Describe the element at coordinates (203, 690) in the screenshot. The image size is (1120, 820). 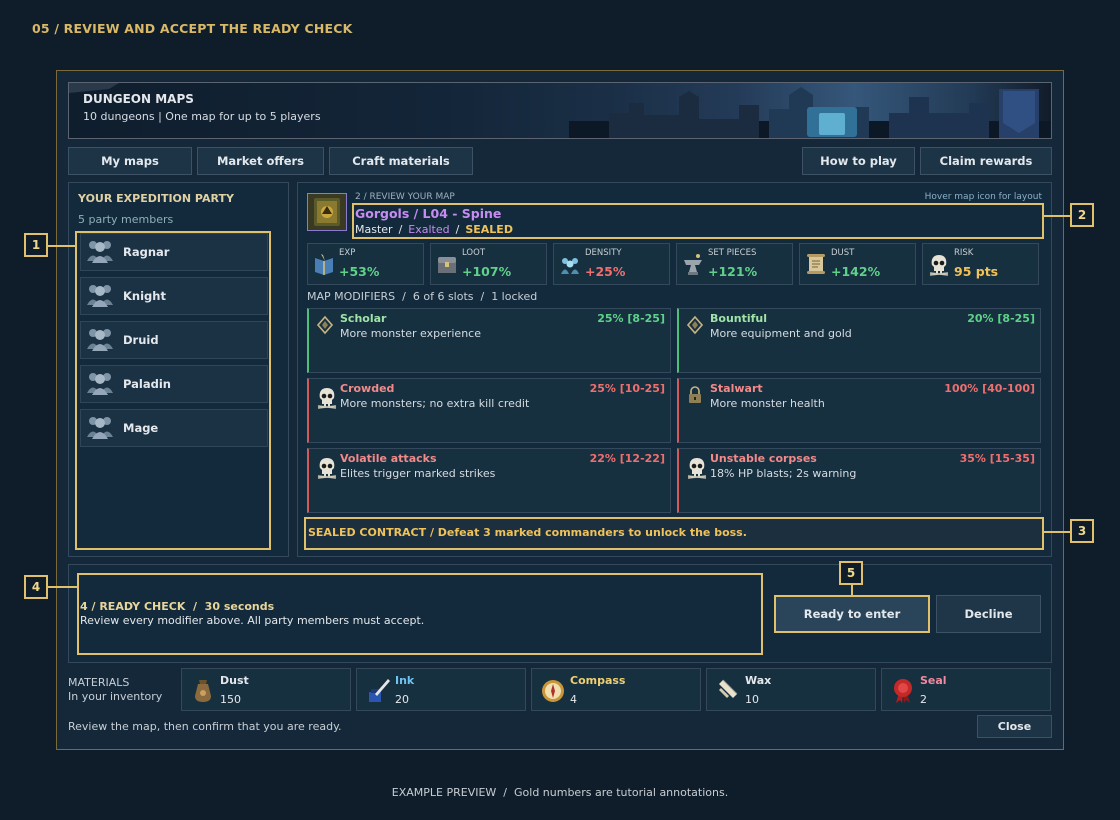
I see `pouch-icon` at that location.